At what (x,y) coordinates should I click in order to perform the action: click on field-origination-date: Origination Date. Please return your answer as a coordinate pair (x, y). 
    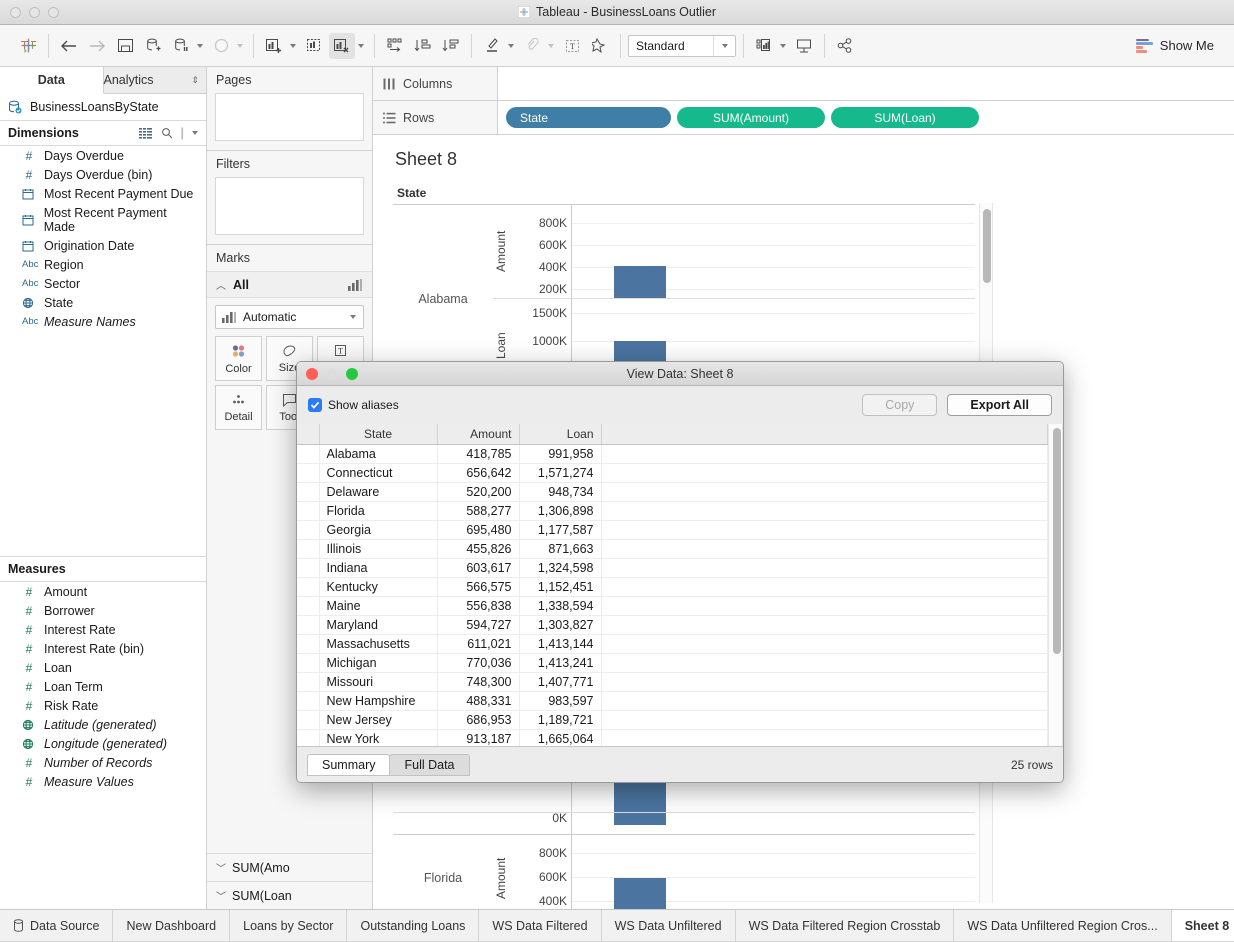
    Looking at the image, I should click on (103, 245).